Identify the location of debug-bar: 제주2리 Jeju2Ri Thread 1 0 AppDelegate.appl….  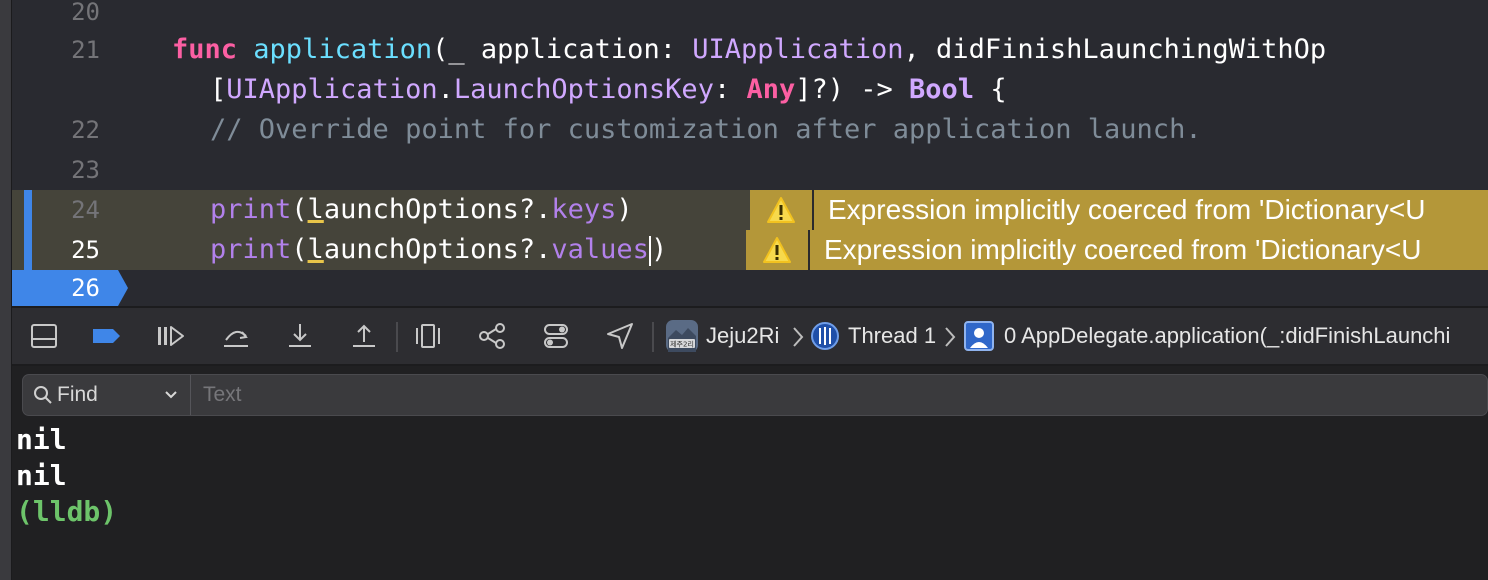
(750, 336).